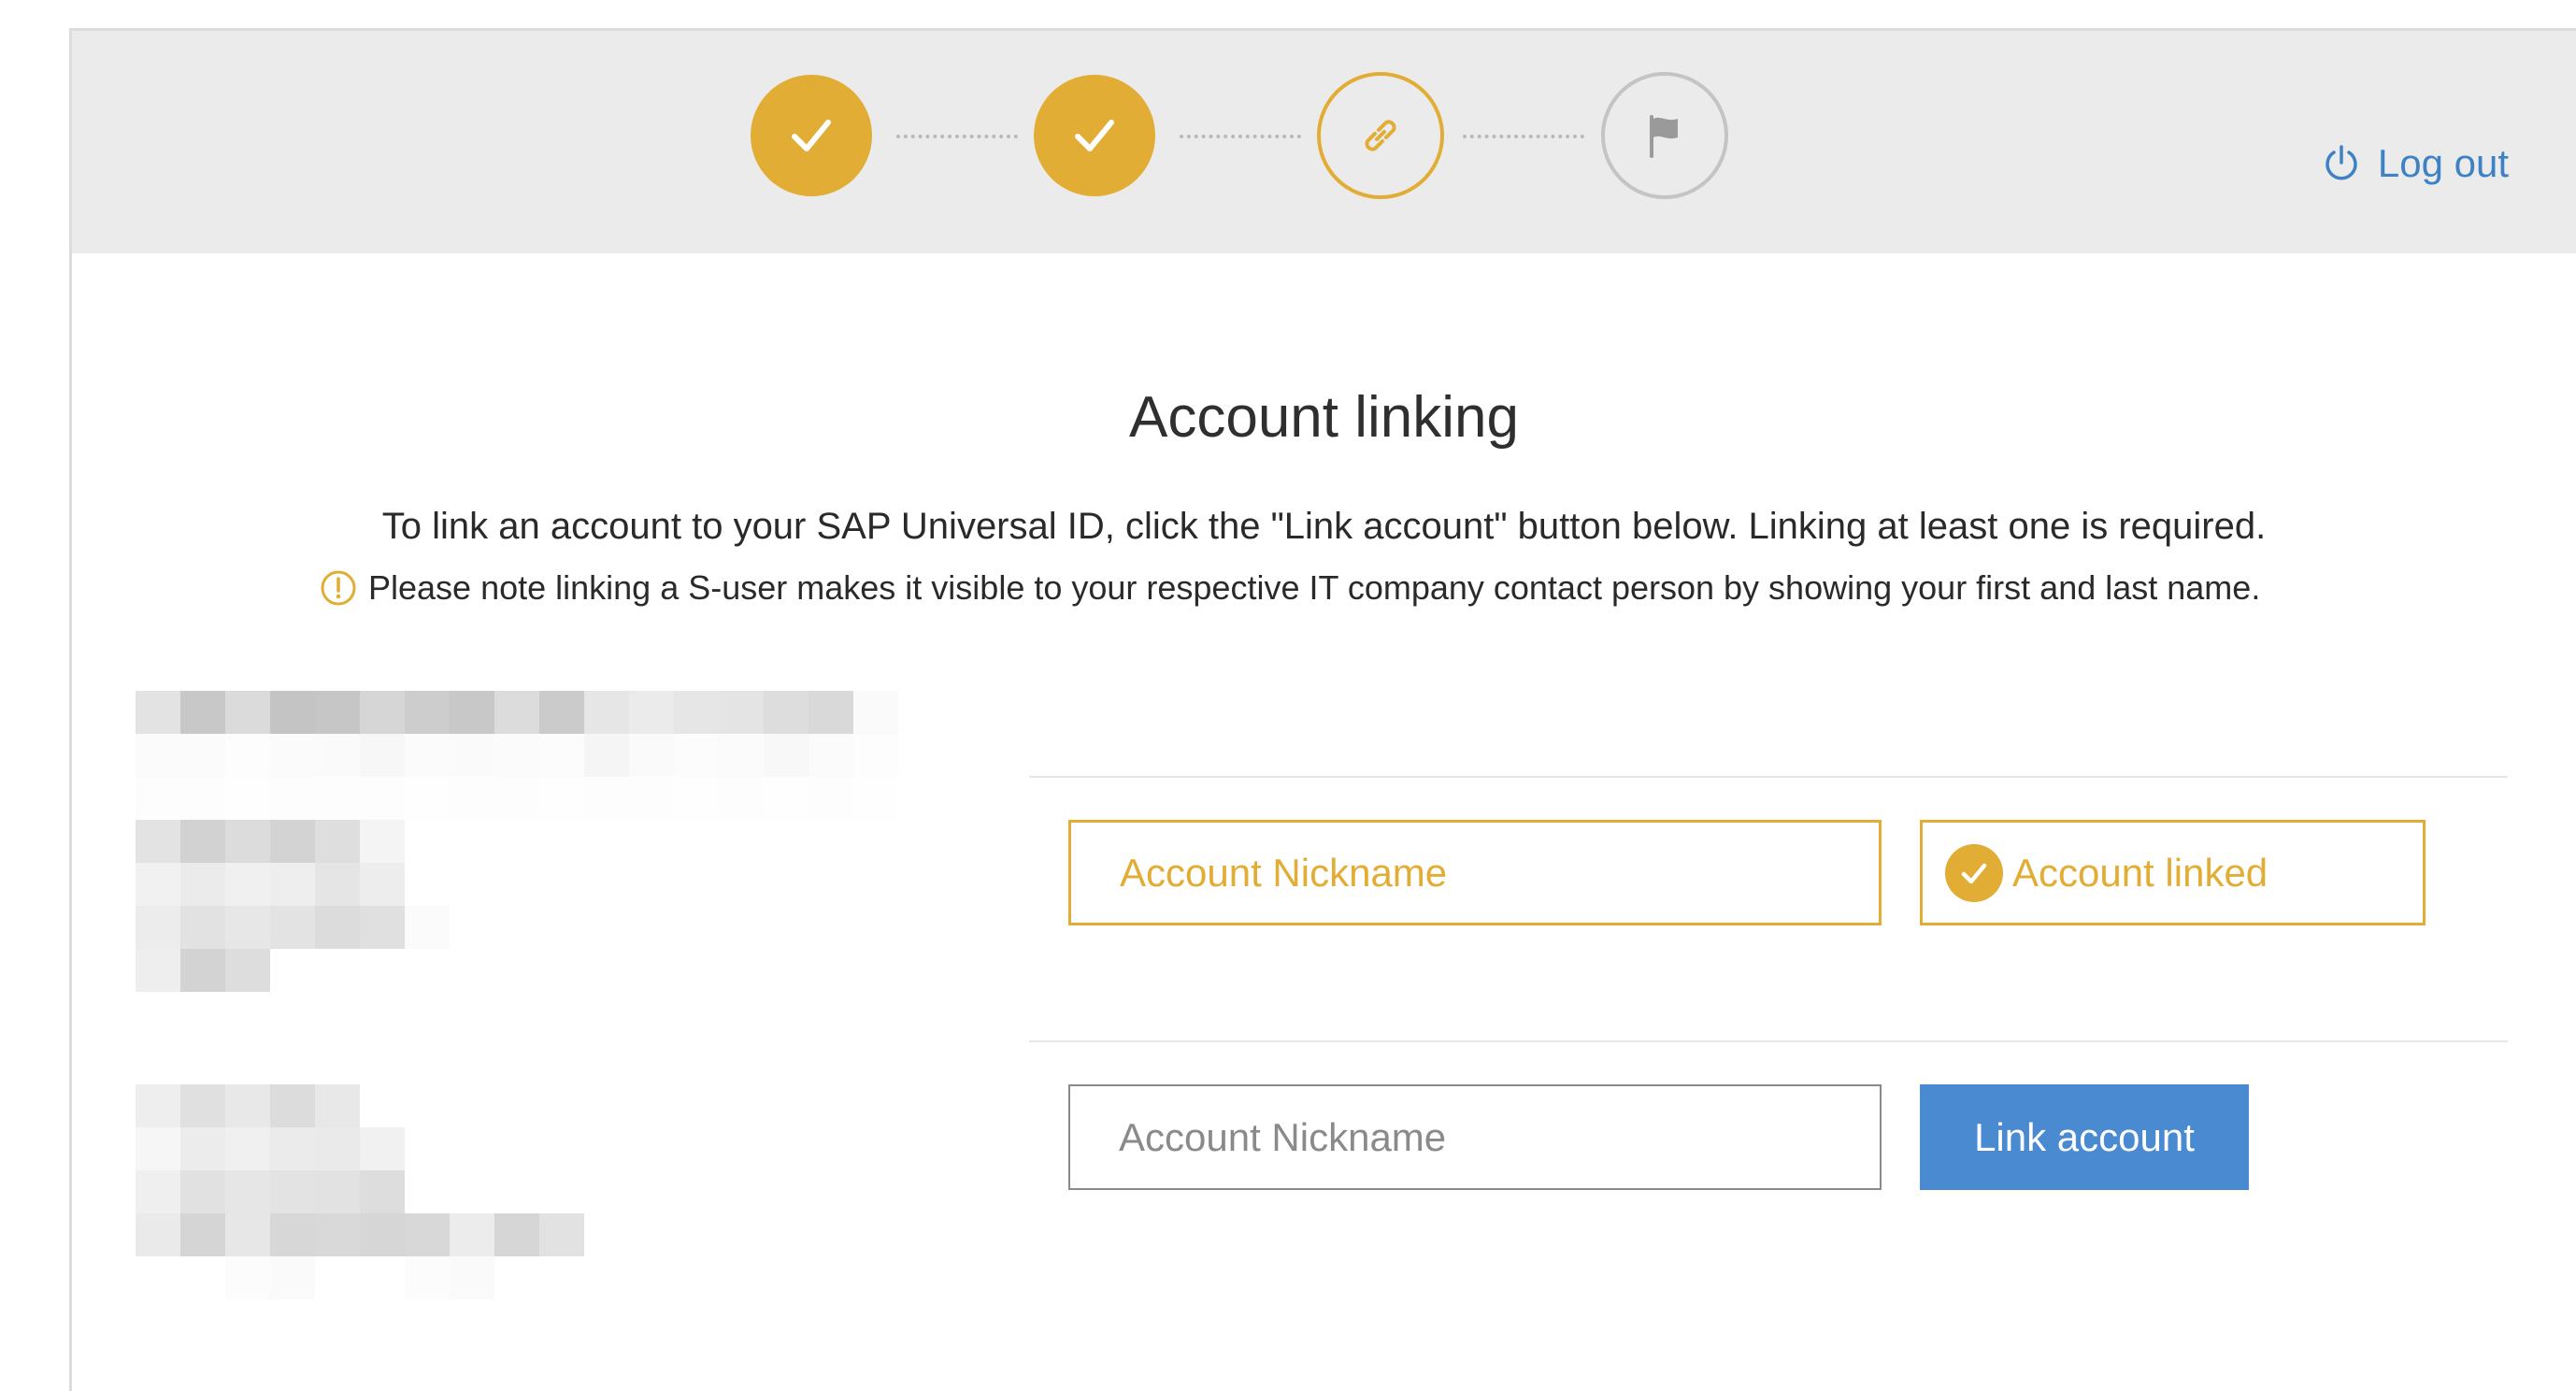 The width and height of the screenshot is (2576, 1391). I want to click on power-icon, so click(2341, 162).